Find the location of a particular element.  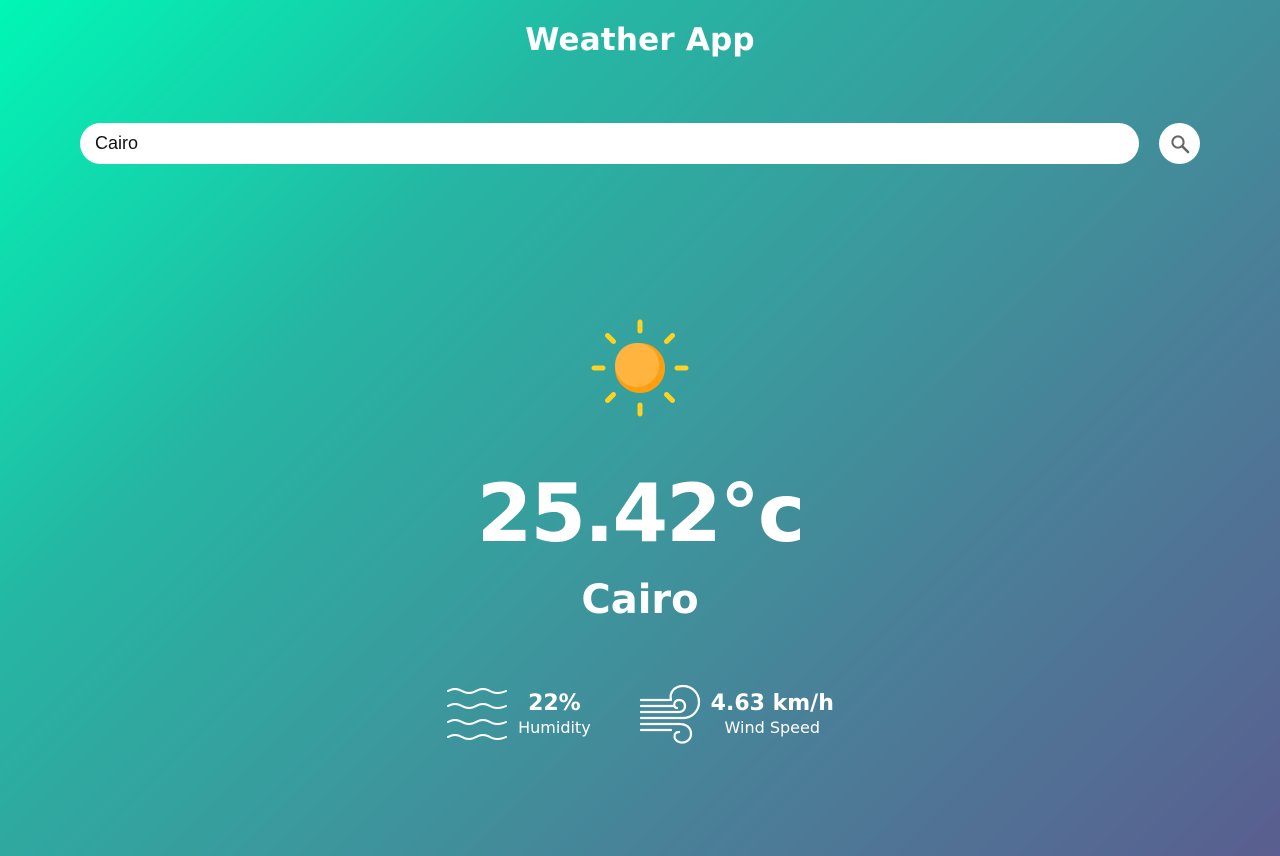

humidity-detail: 22% Humidity is located at coordinates (518, 714).